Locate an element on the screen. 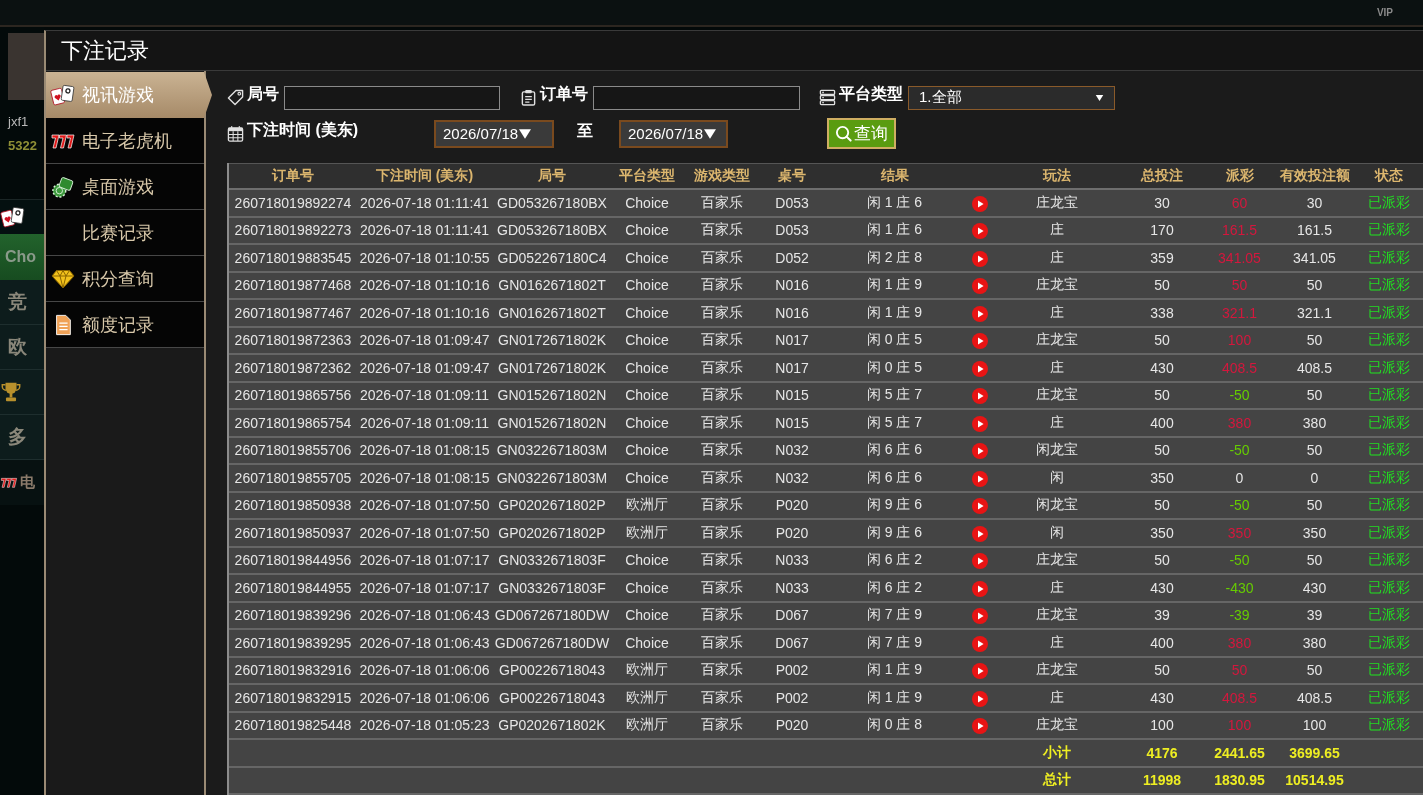 The image size is (1423, 795). field-label: 平台类型 is located at coordinates (871, 94).